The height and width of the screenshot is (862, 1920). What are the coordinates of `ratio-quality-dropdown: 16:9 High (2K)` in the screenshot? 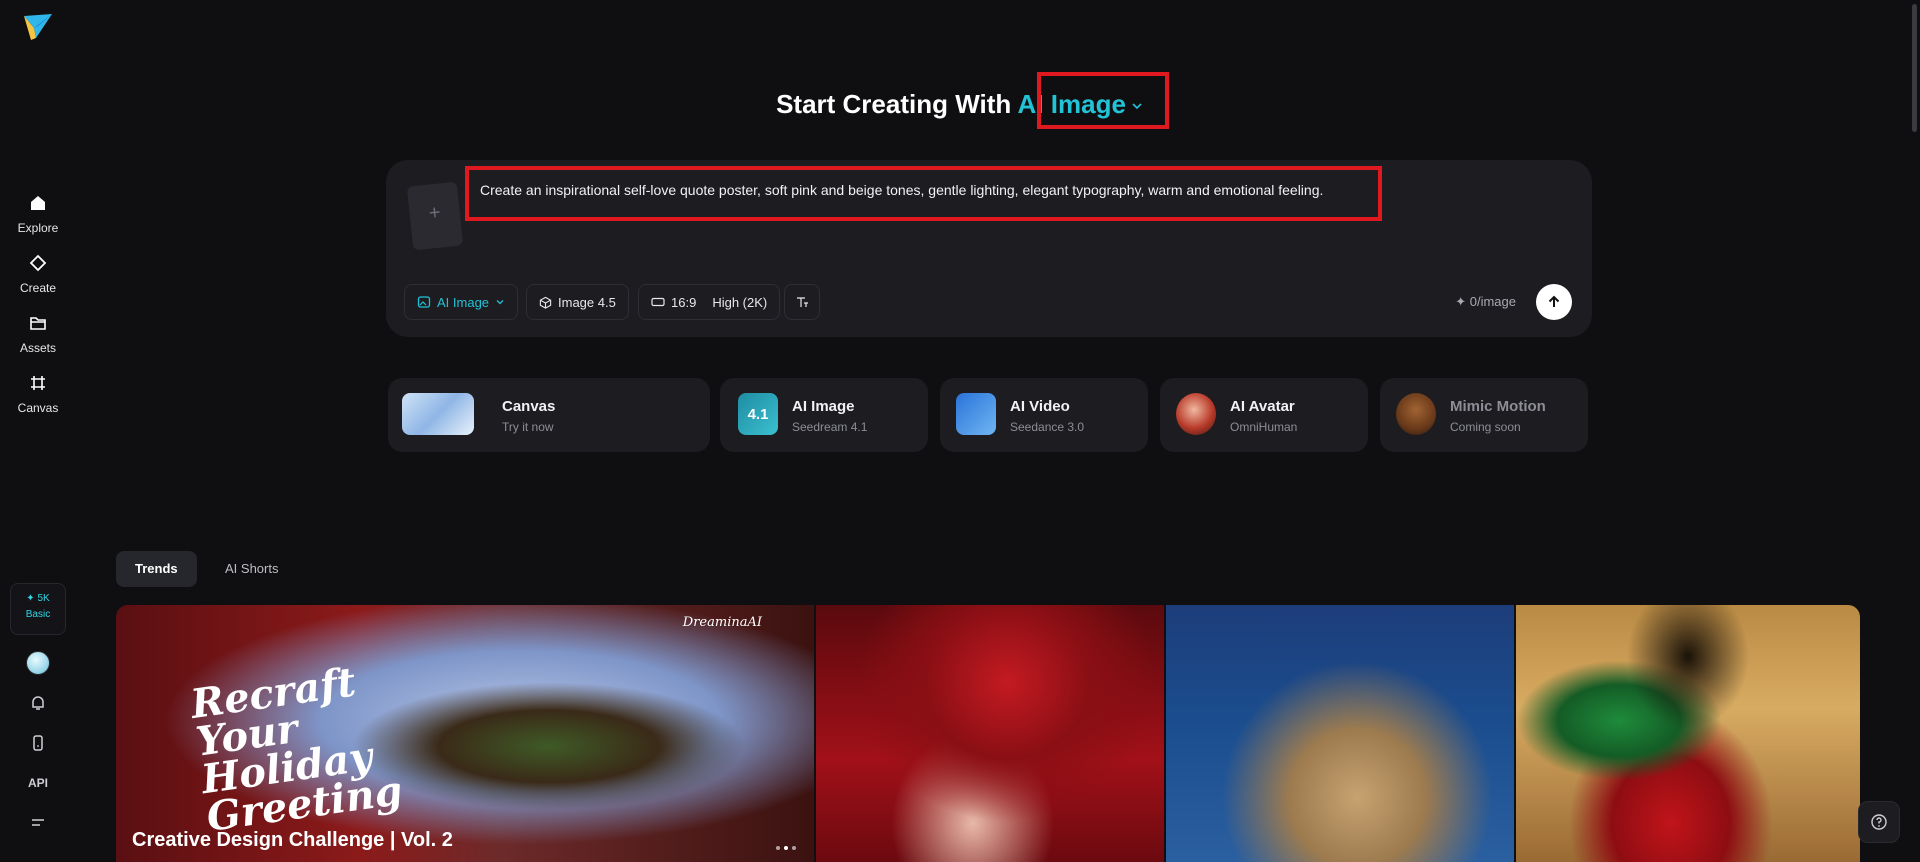 It's located at (709, 302).